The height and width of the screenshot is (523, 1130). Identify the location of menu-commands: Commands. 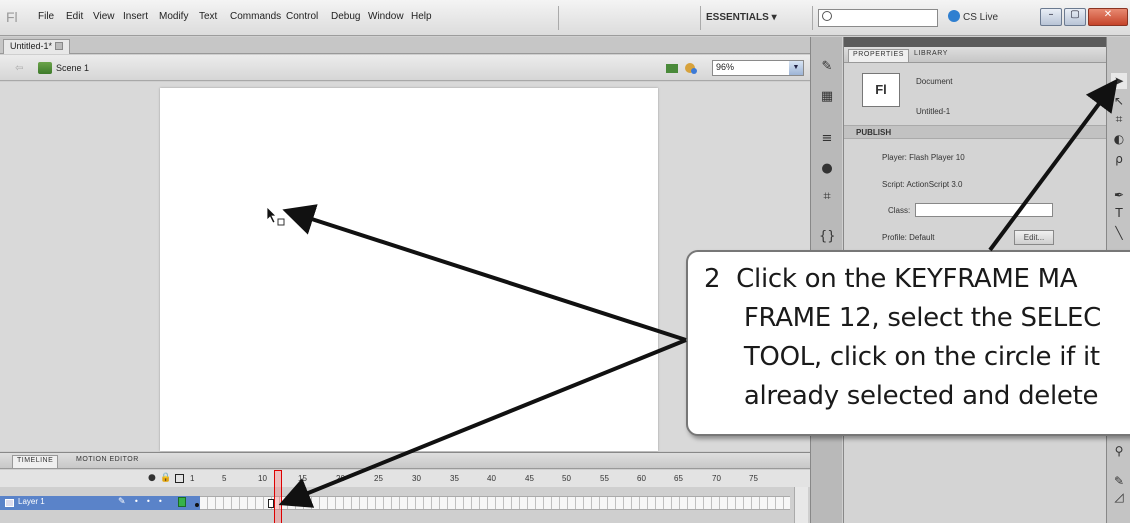
(255, 16).